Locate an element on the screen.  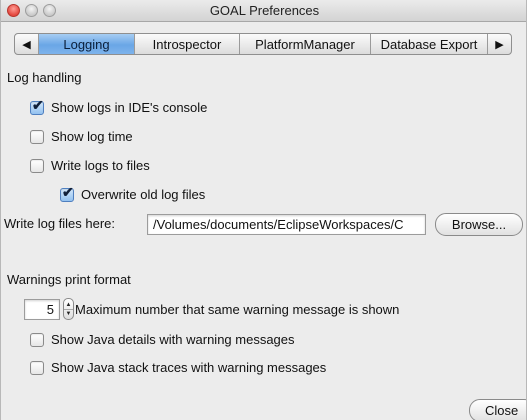
max-warning-count-field: 5 is located at coordinates (42, 309).